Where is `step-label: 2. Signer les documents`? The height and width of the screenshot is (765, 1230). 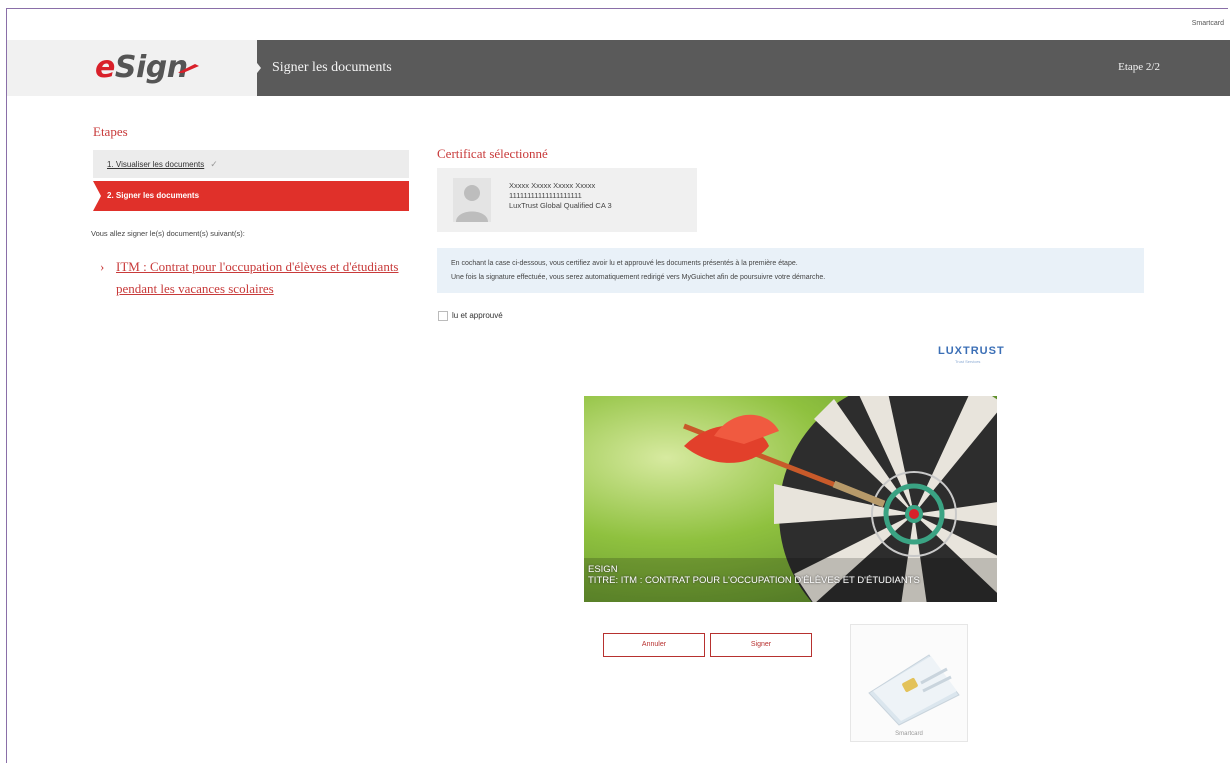
step-label: 2. Signer les documents is located at coordinates (153, 195).